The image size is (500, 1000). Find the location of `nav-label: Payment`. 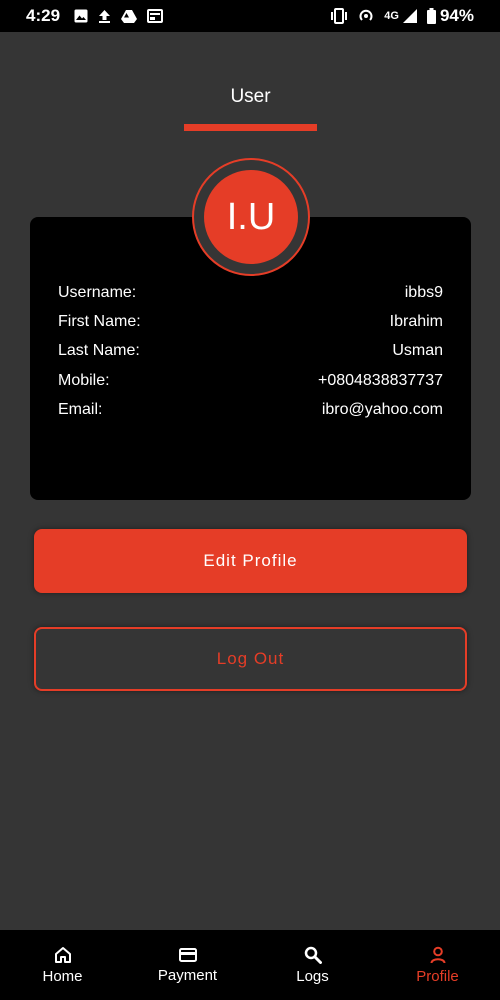

nav-label: Payment is located at coordinates (187, 975).